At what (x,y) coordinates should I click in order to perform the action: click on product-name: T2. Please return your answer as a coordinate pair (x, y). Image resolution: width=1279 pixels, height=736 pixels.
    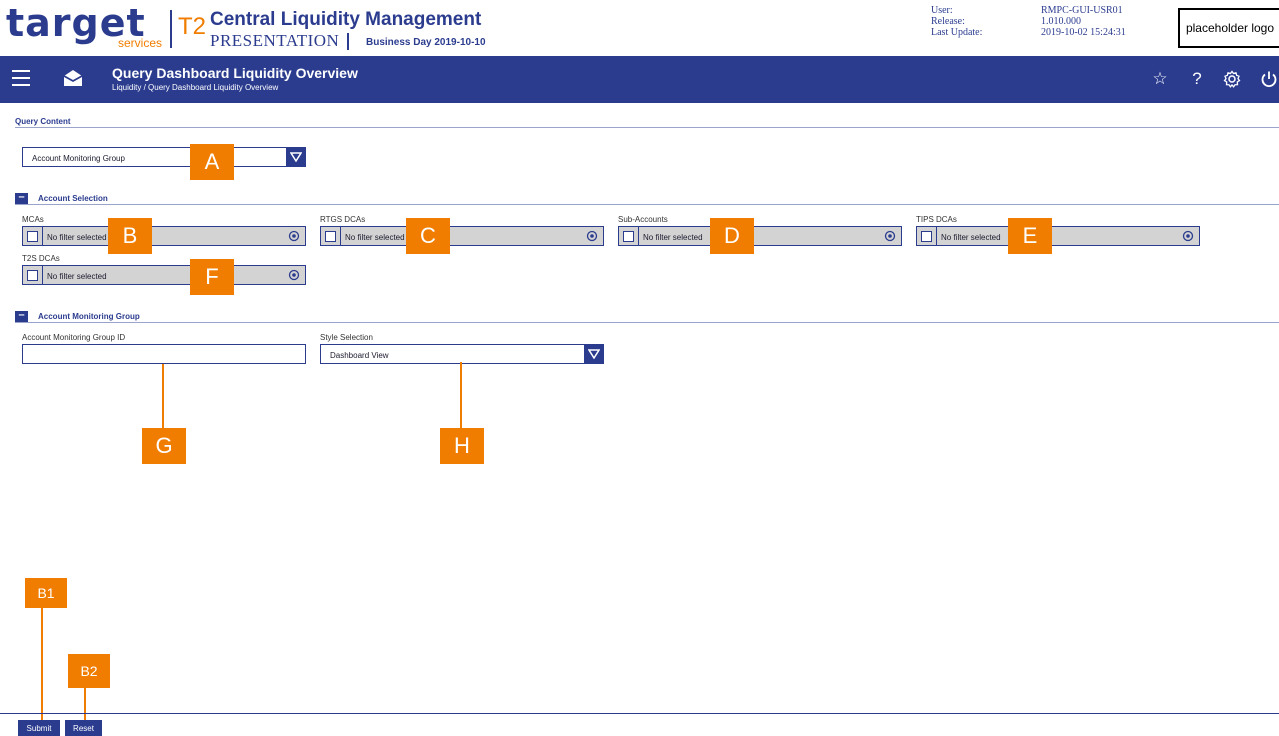
    Looking at the image, I should click on (192, 26).